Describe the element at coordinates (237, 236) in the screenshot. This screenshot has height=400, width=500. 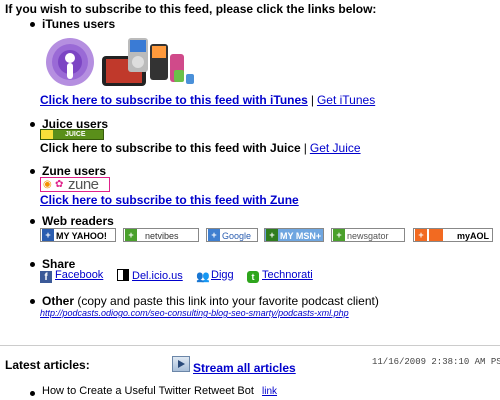
I see `google-label: Google` at that location.